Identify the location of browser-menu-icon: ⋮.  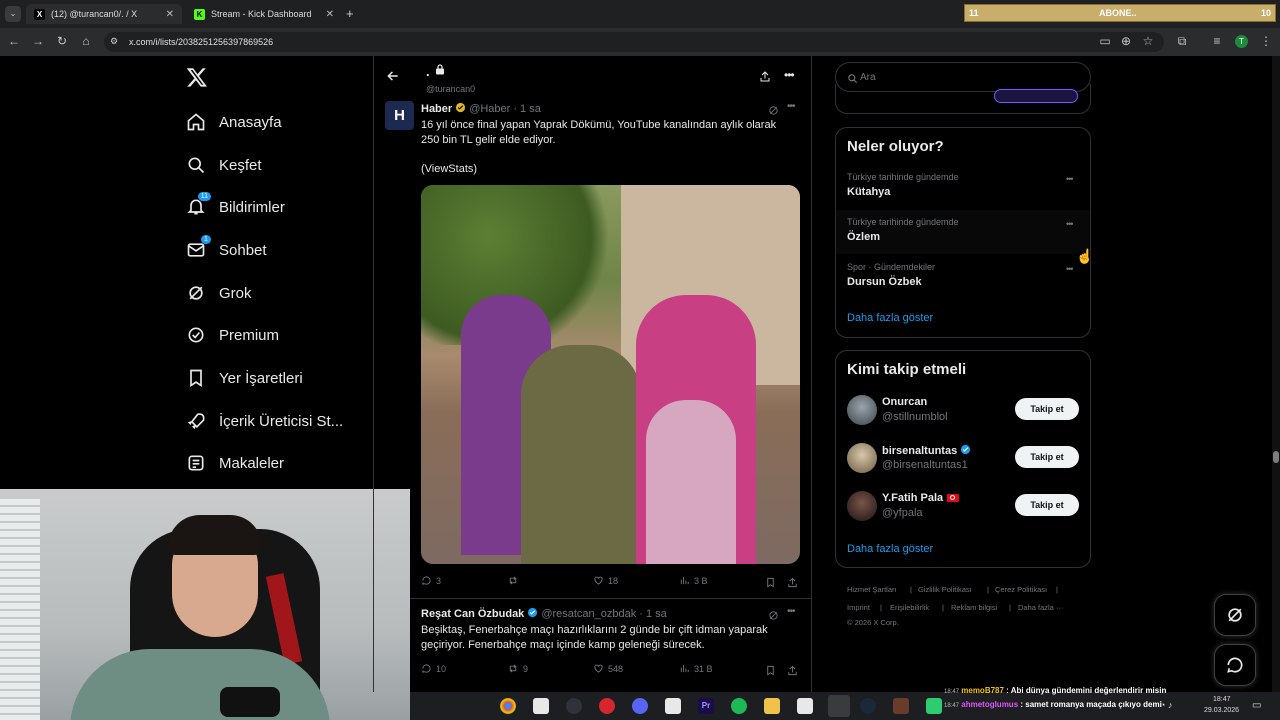
(1266, 41).